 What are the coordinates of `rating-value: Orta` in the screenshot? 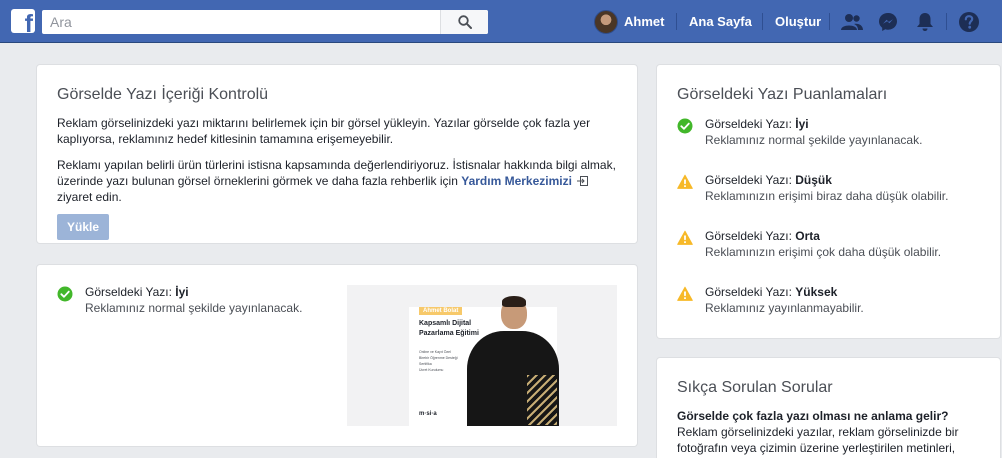 It's located at (807, 236).